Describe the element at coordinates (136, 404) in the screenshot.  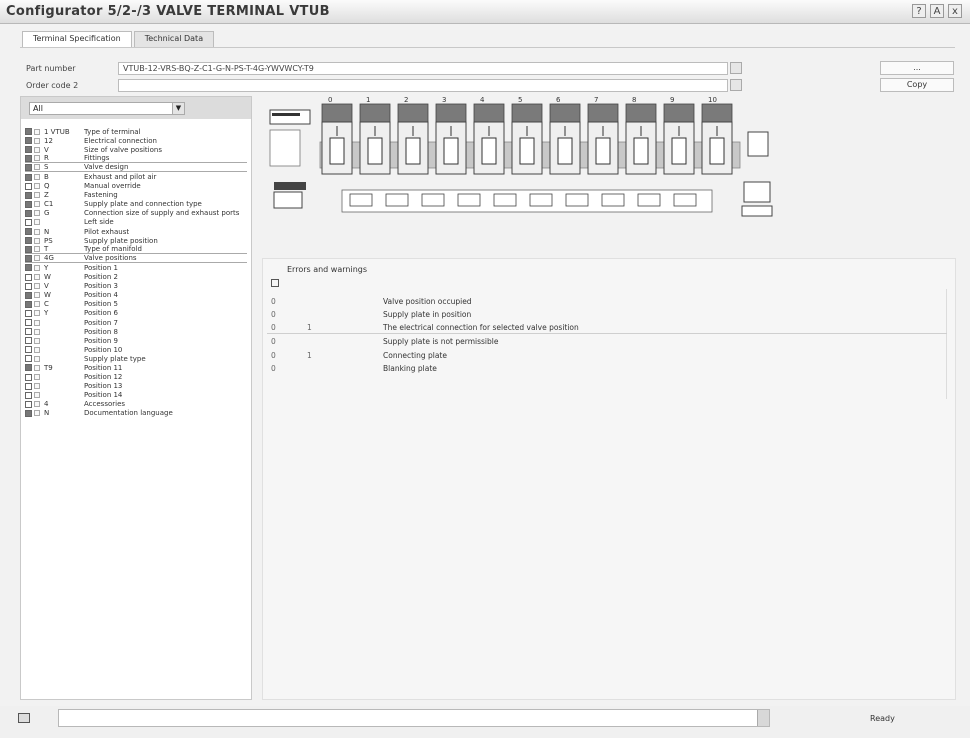
I see `feature-list-item: 4 Accessories` at that location.